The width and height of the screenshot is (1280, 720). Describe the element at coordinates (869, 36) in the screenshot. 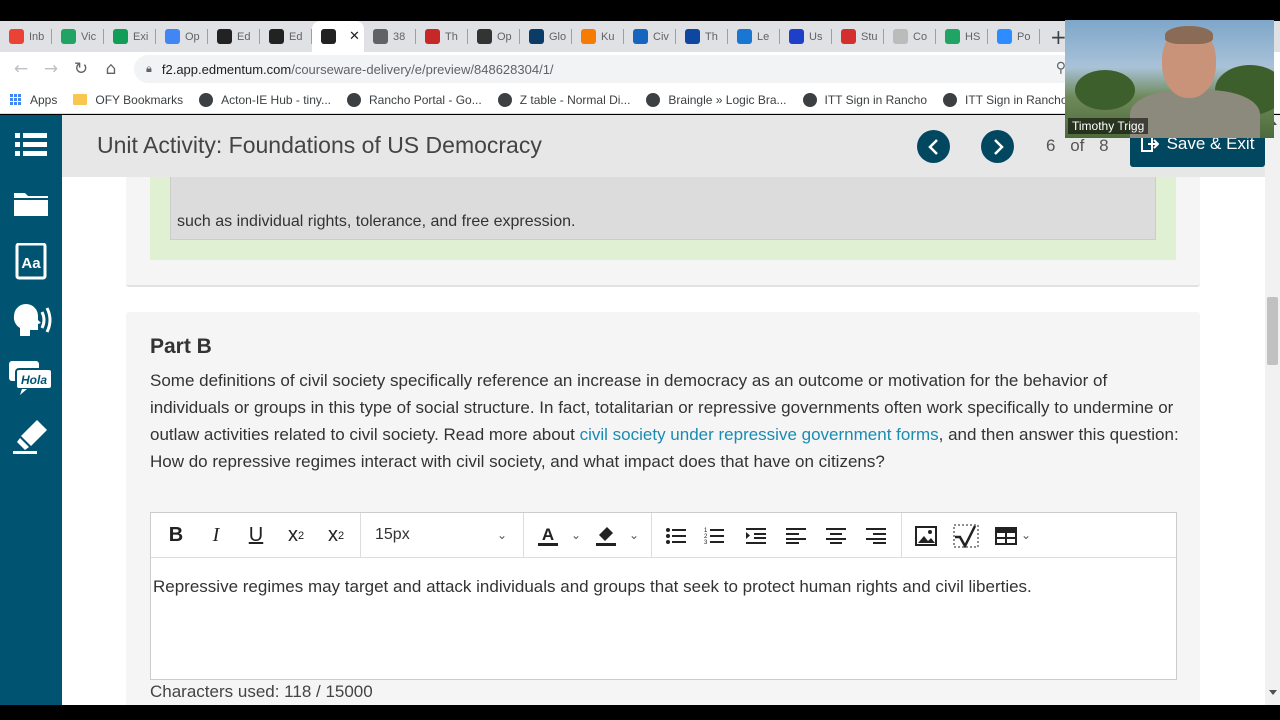

I see `tab-label: Stu` at that location.